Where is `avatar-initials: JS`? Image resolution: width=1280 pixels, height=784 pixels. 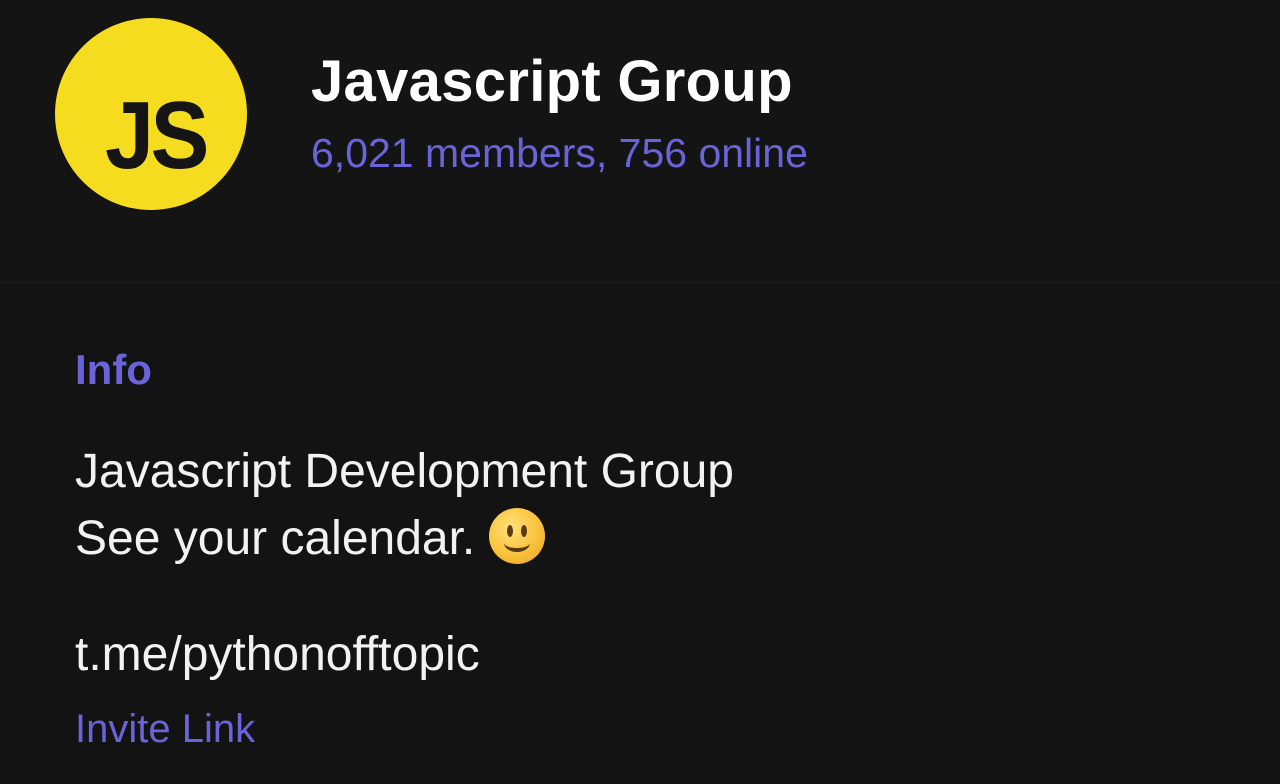 avatar-initials: JS is located at coordinates (157, 135).